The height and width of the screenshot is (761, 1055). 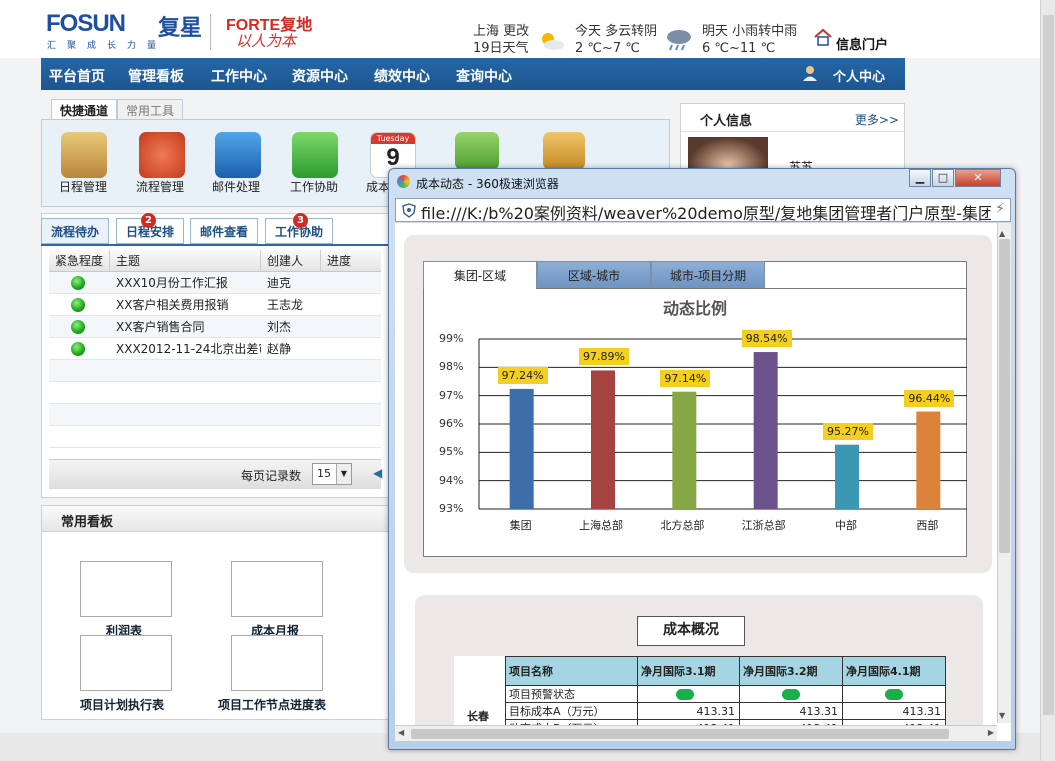 I want to click on board-title: 常用看板, so click(x=87, y=522).